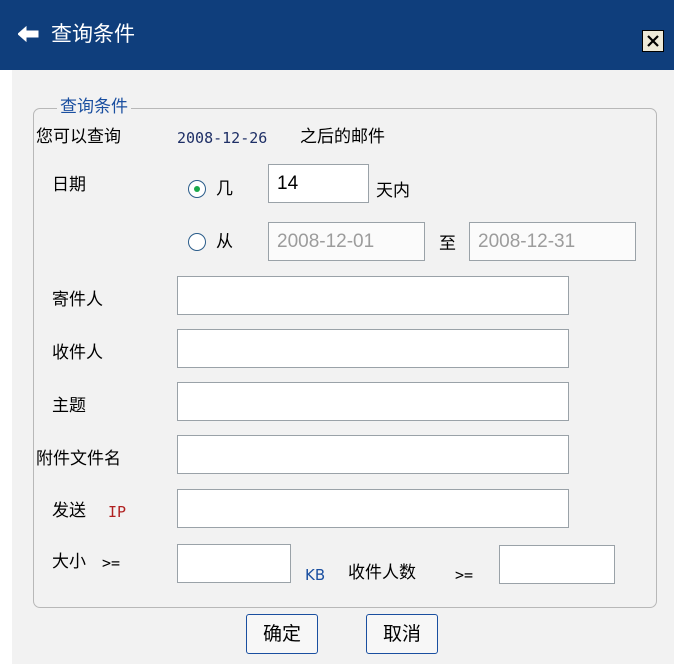 The image size is (674, 664). Describe the element at coordinates (77, 300) in the screenshot. I see `sender-label: 寄件人` at that location.